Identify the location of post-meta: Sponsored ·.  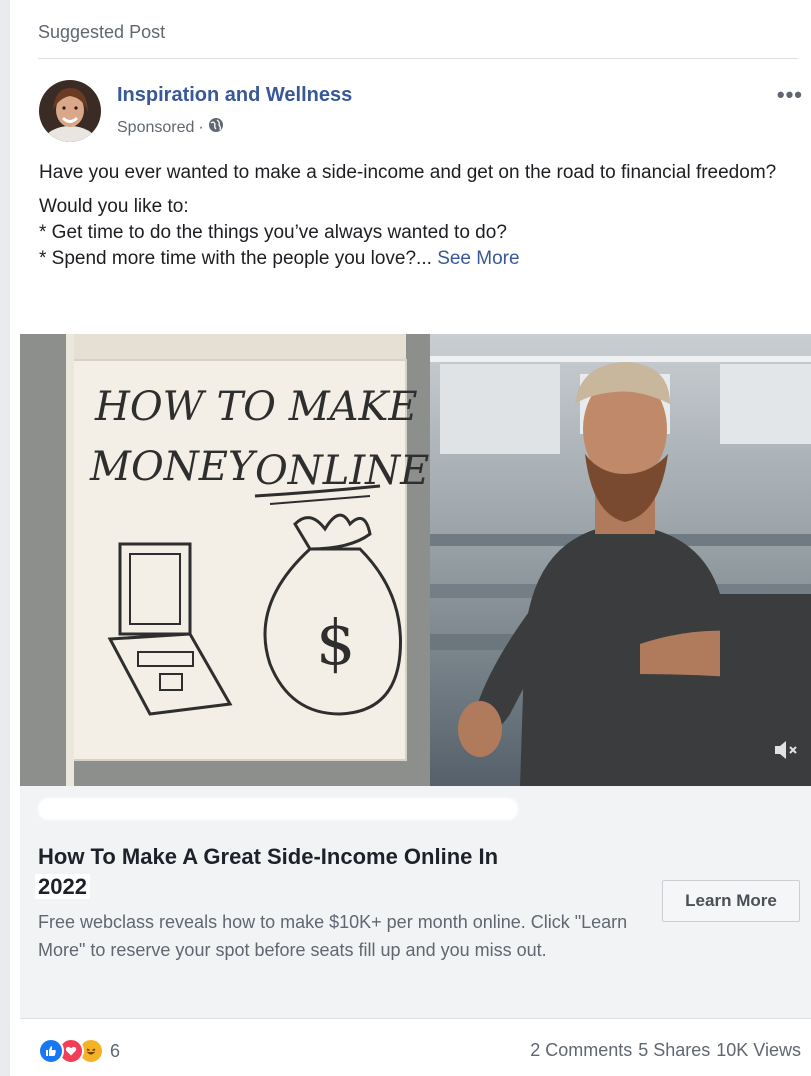
(170, 127).